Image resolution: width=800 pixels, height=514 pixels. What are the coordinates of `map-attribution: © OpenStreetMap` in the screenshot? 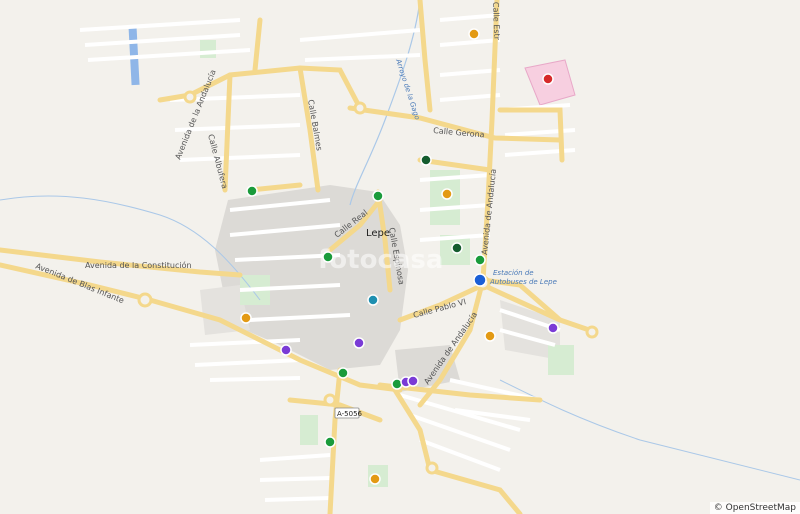 It's located at (754, 508).